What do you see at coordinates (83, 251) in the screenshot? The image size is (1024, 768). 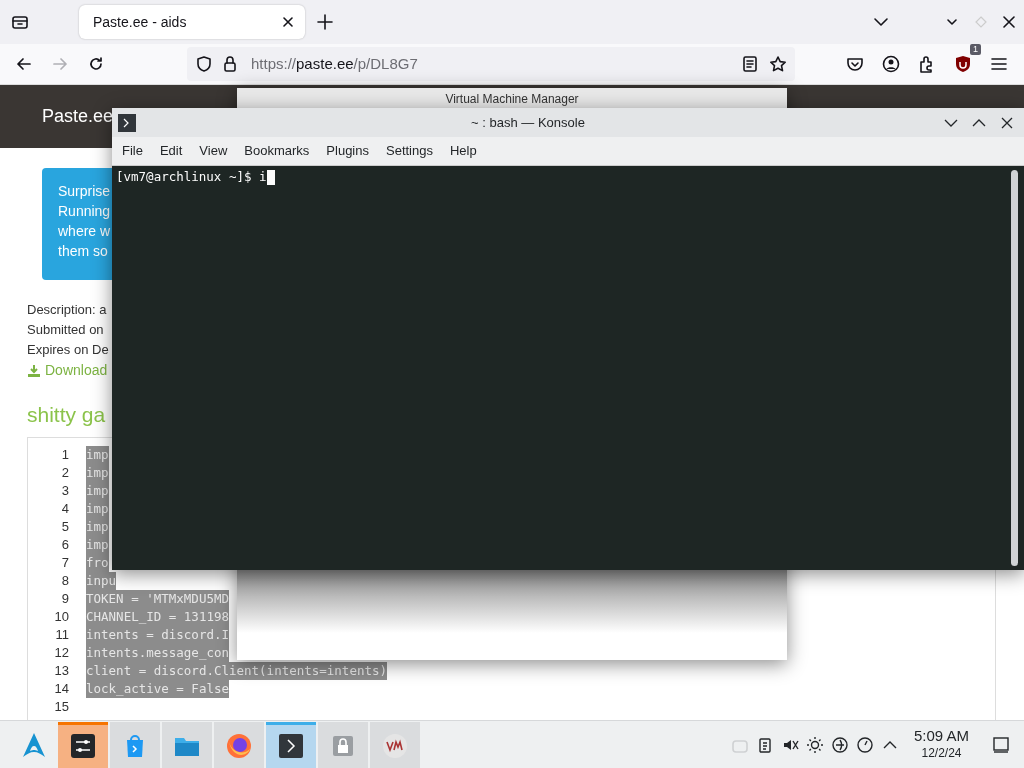 I see `alert-text: them so` at bounding box center [83, 251].